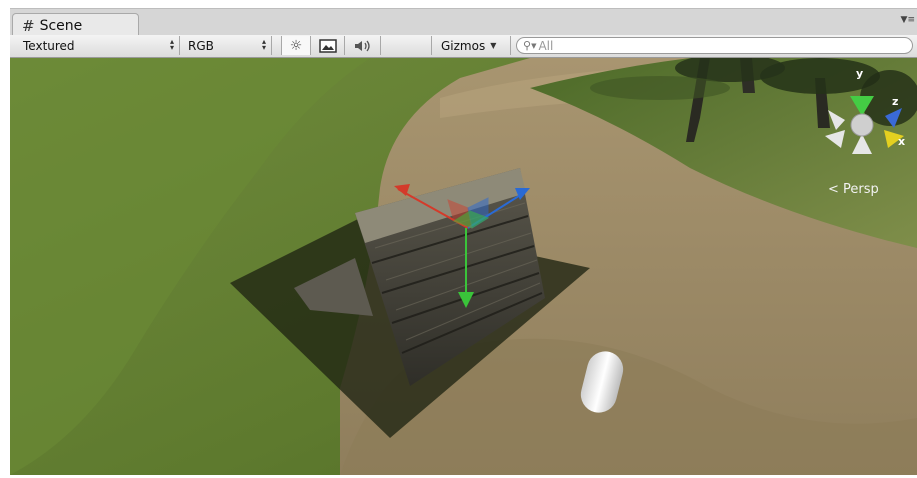 The image size is (917, 478). I want to click on gizmos-label: Gizmos, so click(463, 45).